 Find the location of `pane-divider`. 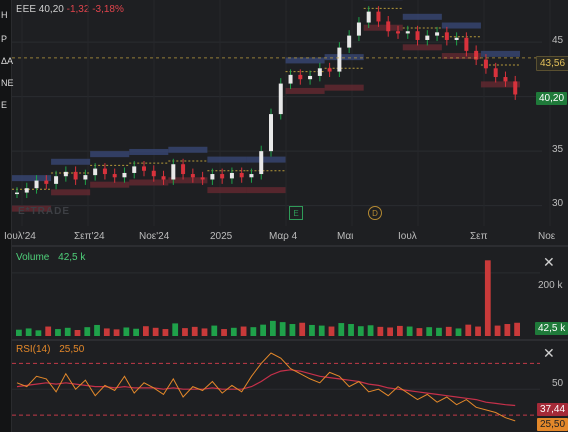

pane-divider is located at coordinates (290, 246).